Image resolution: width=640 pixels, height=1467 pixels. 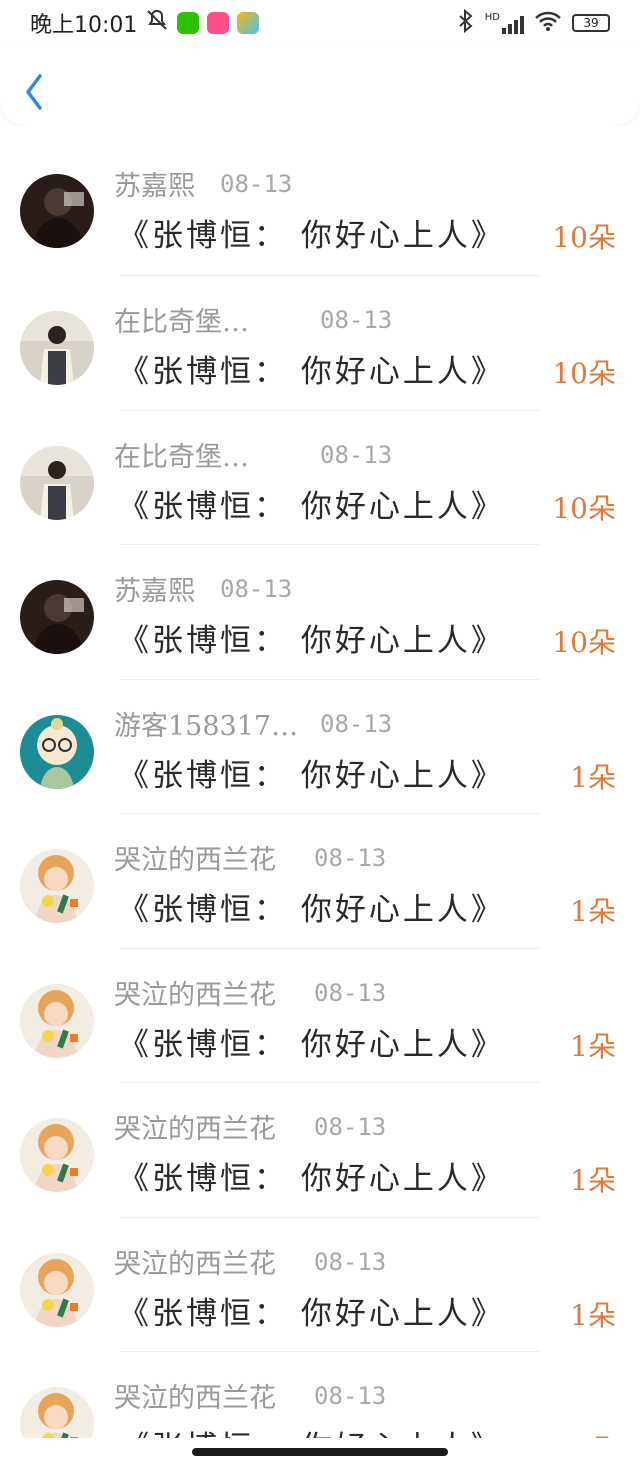 What do you see at coordinates (84, 25) in the screenshot?
I see `status-time: 晚上10:01` at bounding box center [84, 25].